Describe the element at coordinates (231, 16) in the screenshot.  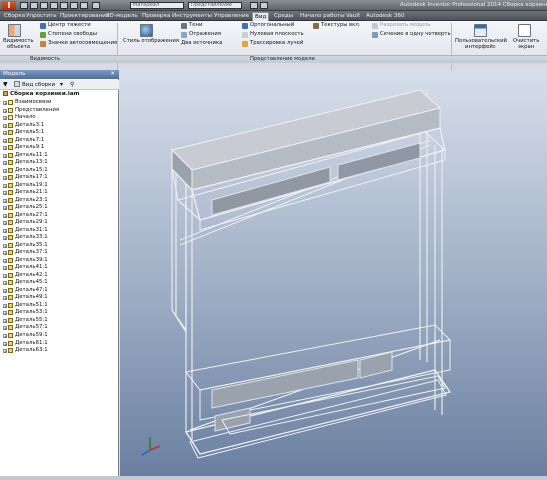
I see `tab-manage: Управление` at that location.